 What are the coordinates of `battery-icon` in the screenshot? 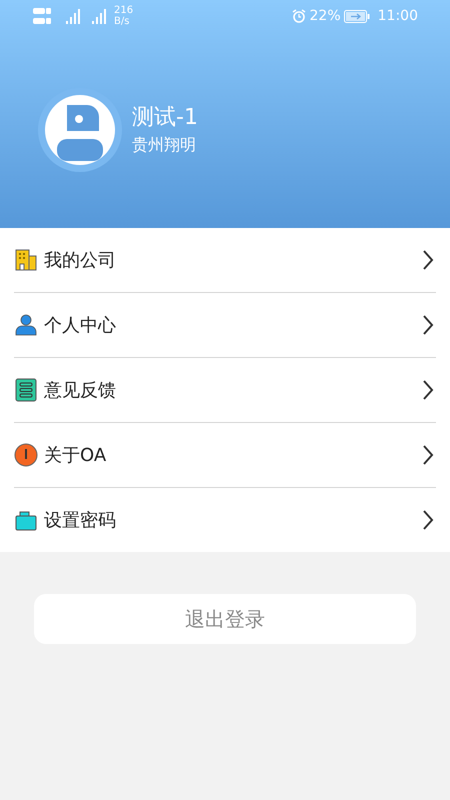 It's located at (357, 16).